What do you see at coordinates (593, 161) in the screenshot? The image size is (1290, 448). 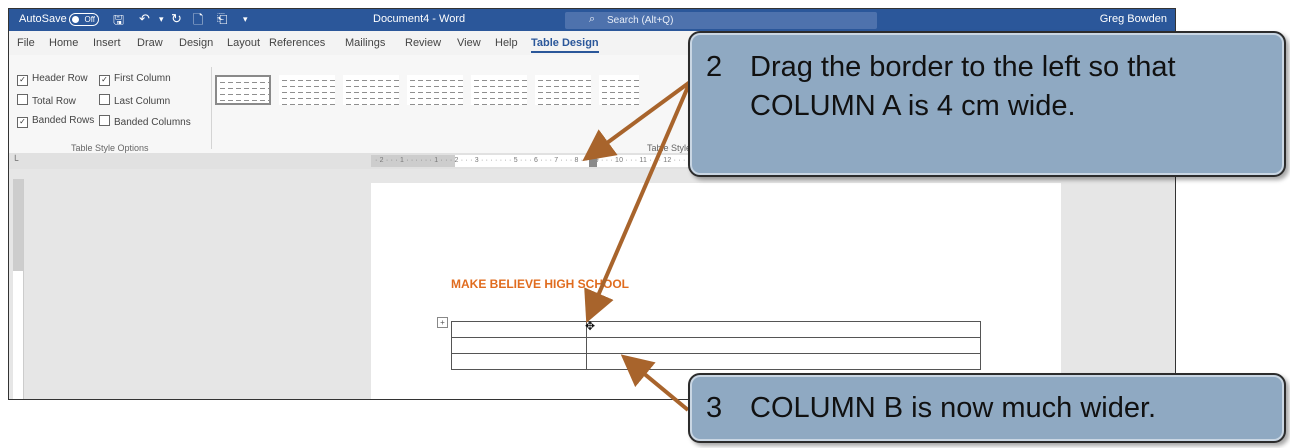 I see `column-border-marker` at bounding box center [593, 161].